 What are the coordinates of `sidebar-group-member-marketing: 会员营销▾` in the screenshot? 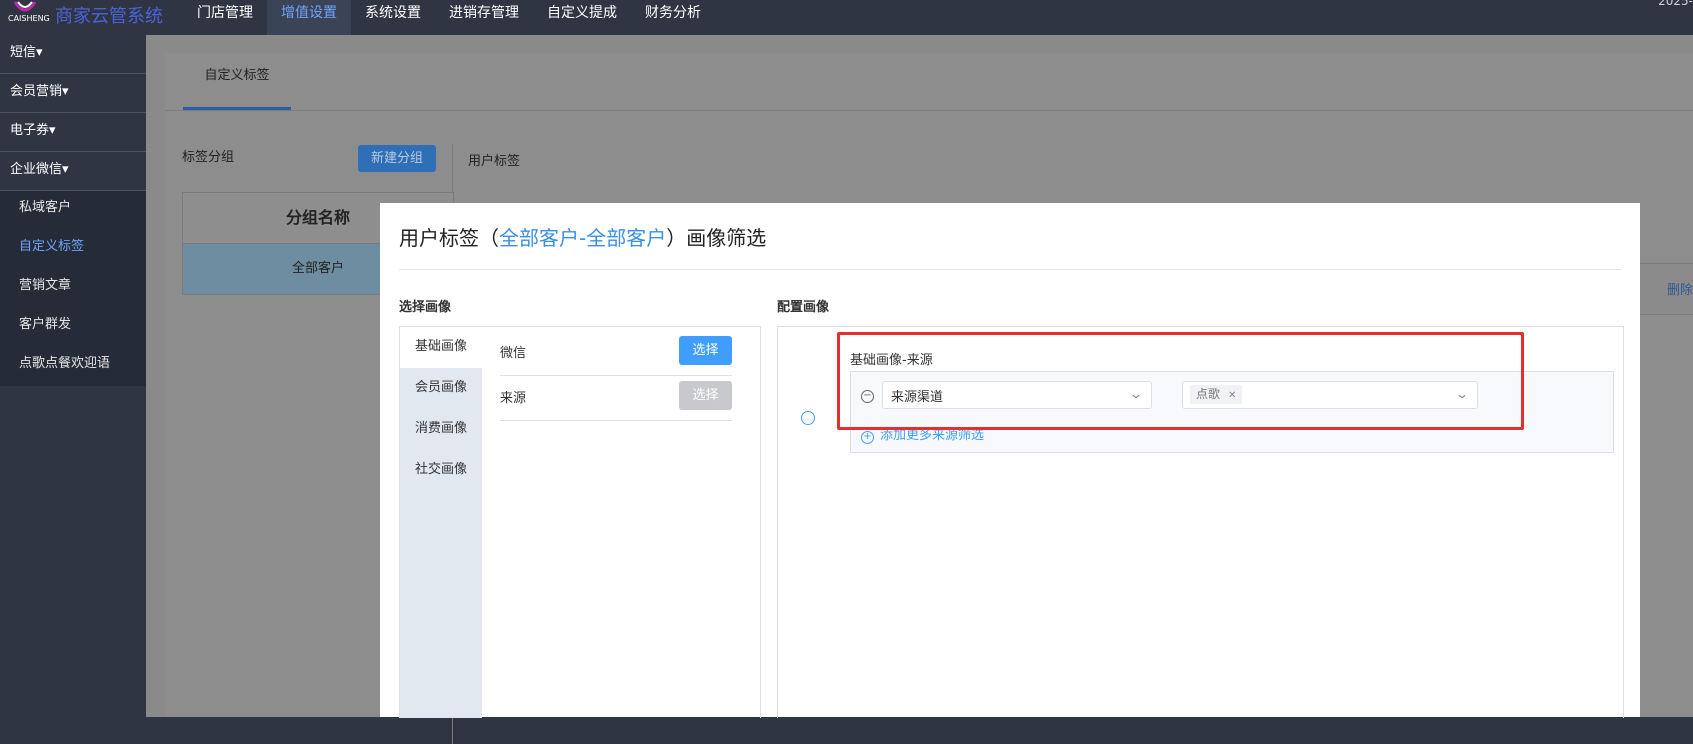 It's located at (73, 93).